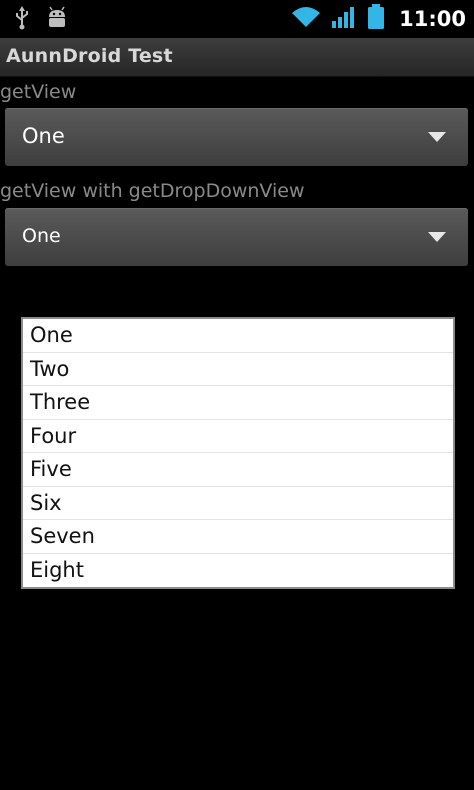 This screenshot has width=474, height=790. Describe the element at coordinates (238, 470) in the screenshot. I see `dropdown-item-five: Five` at that location.